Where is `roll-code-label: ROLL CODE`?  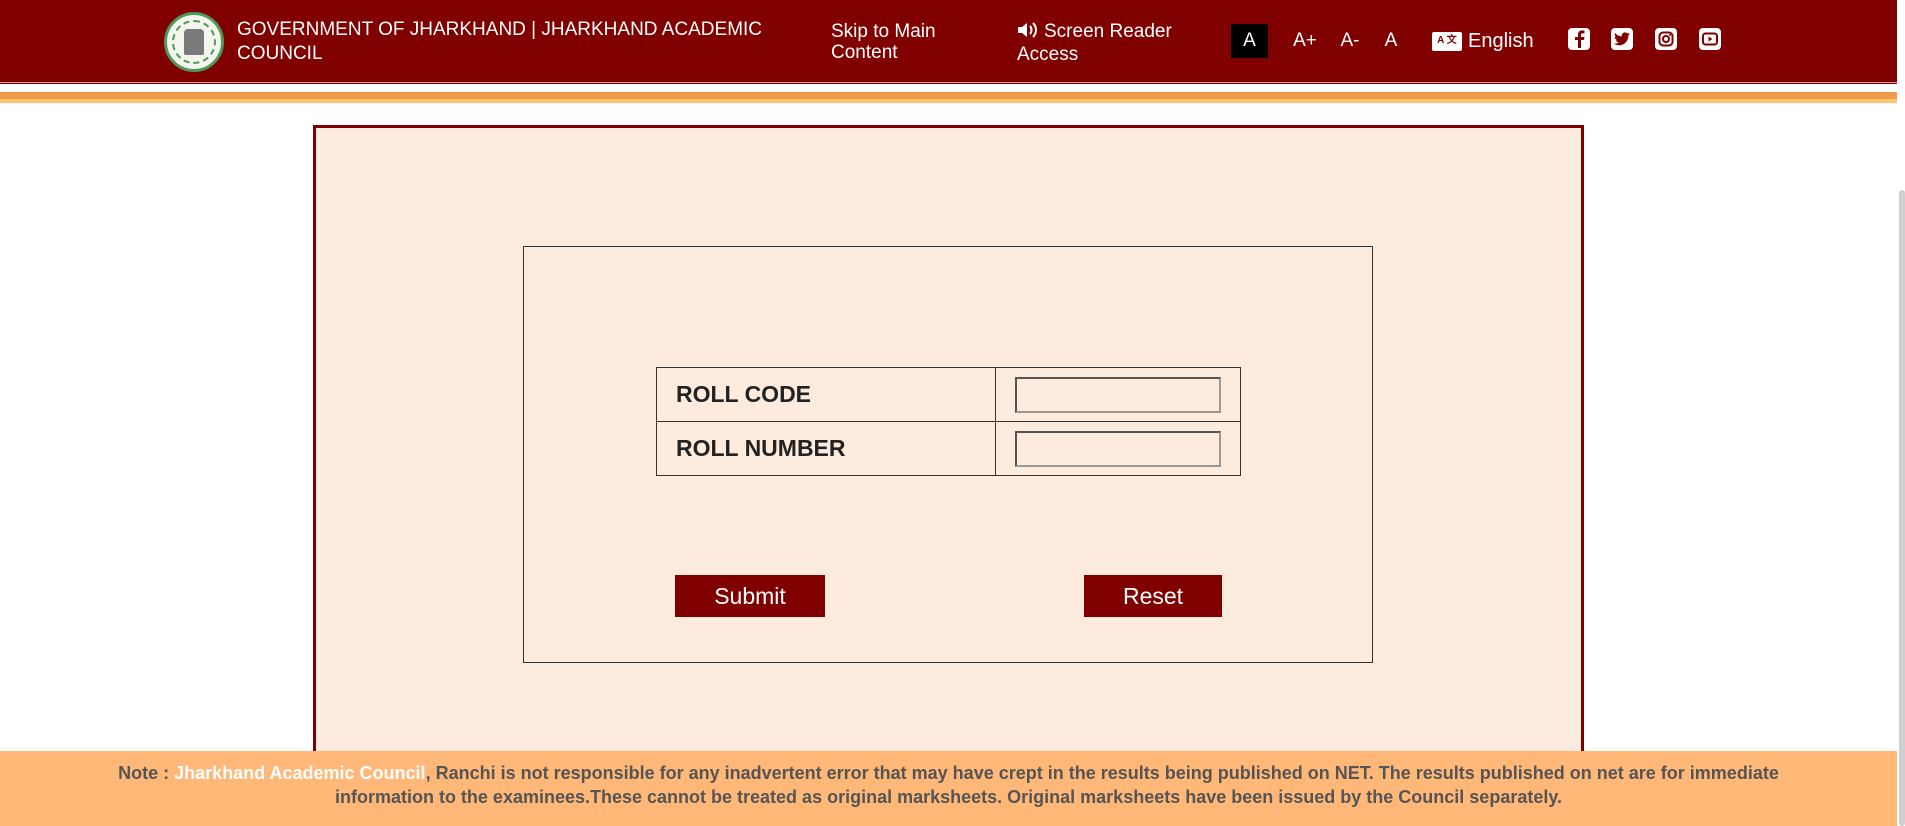
roll-code-label: ROLL CODE is located at coordinates (826, 394).